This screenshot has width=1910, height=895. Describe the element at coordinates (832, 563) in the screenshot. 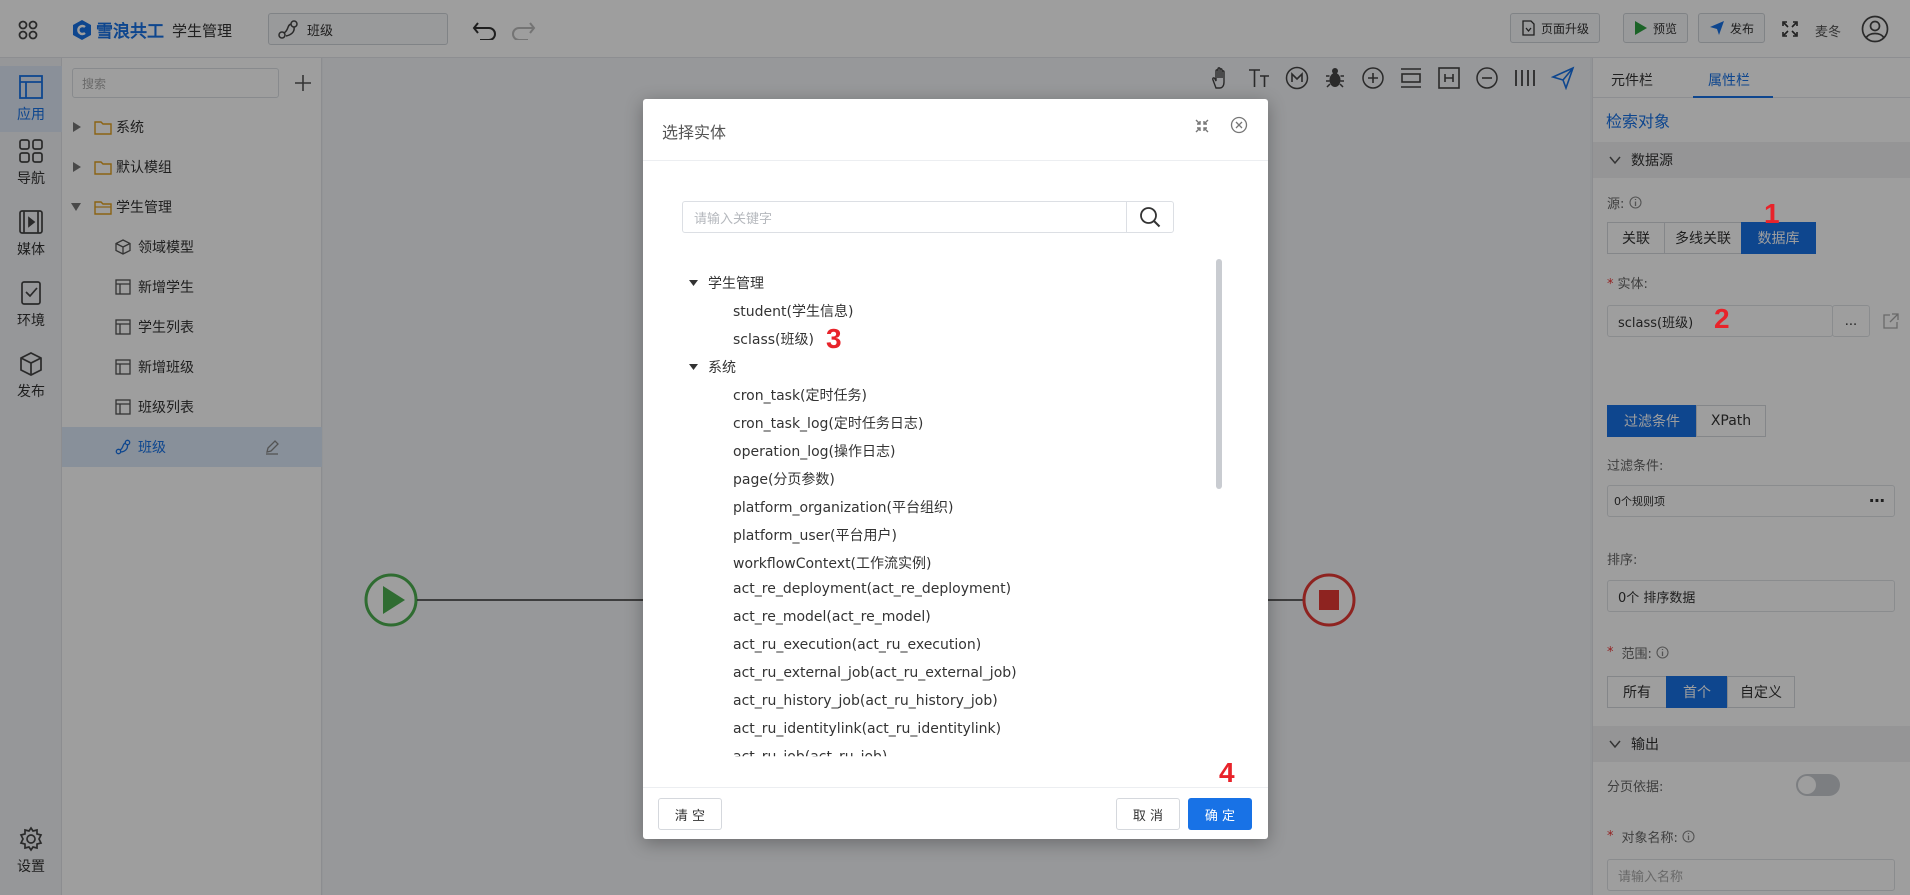

I see `entity-item: workflowContext(工作流实例)` at that location.